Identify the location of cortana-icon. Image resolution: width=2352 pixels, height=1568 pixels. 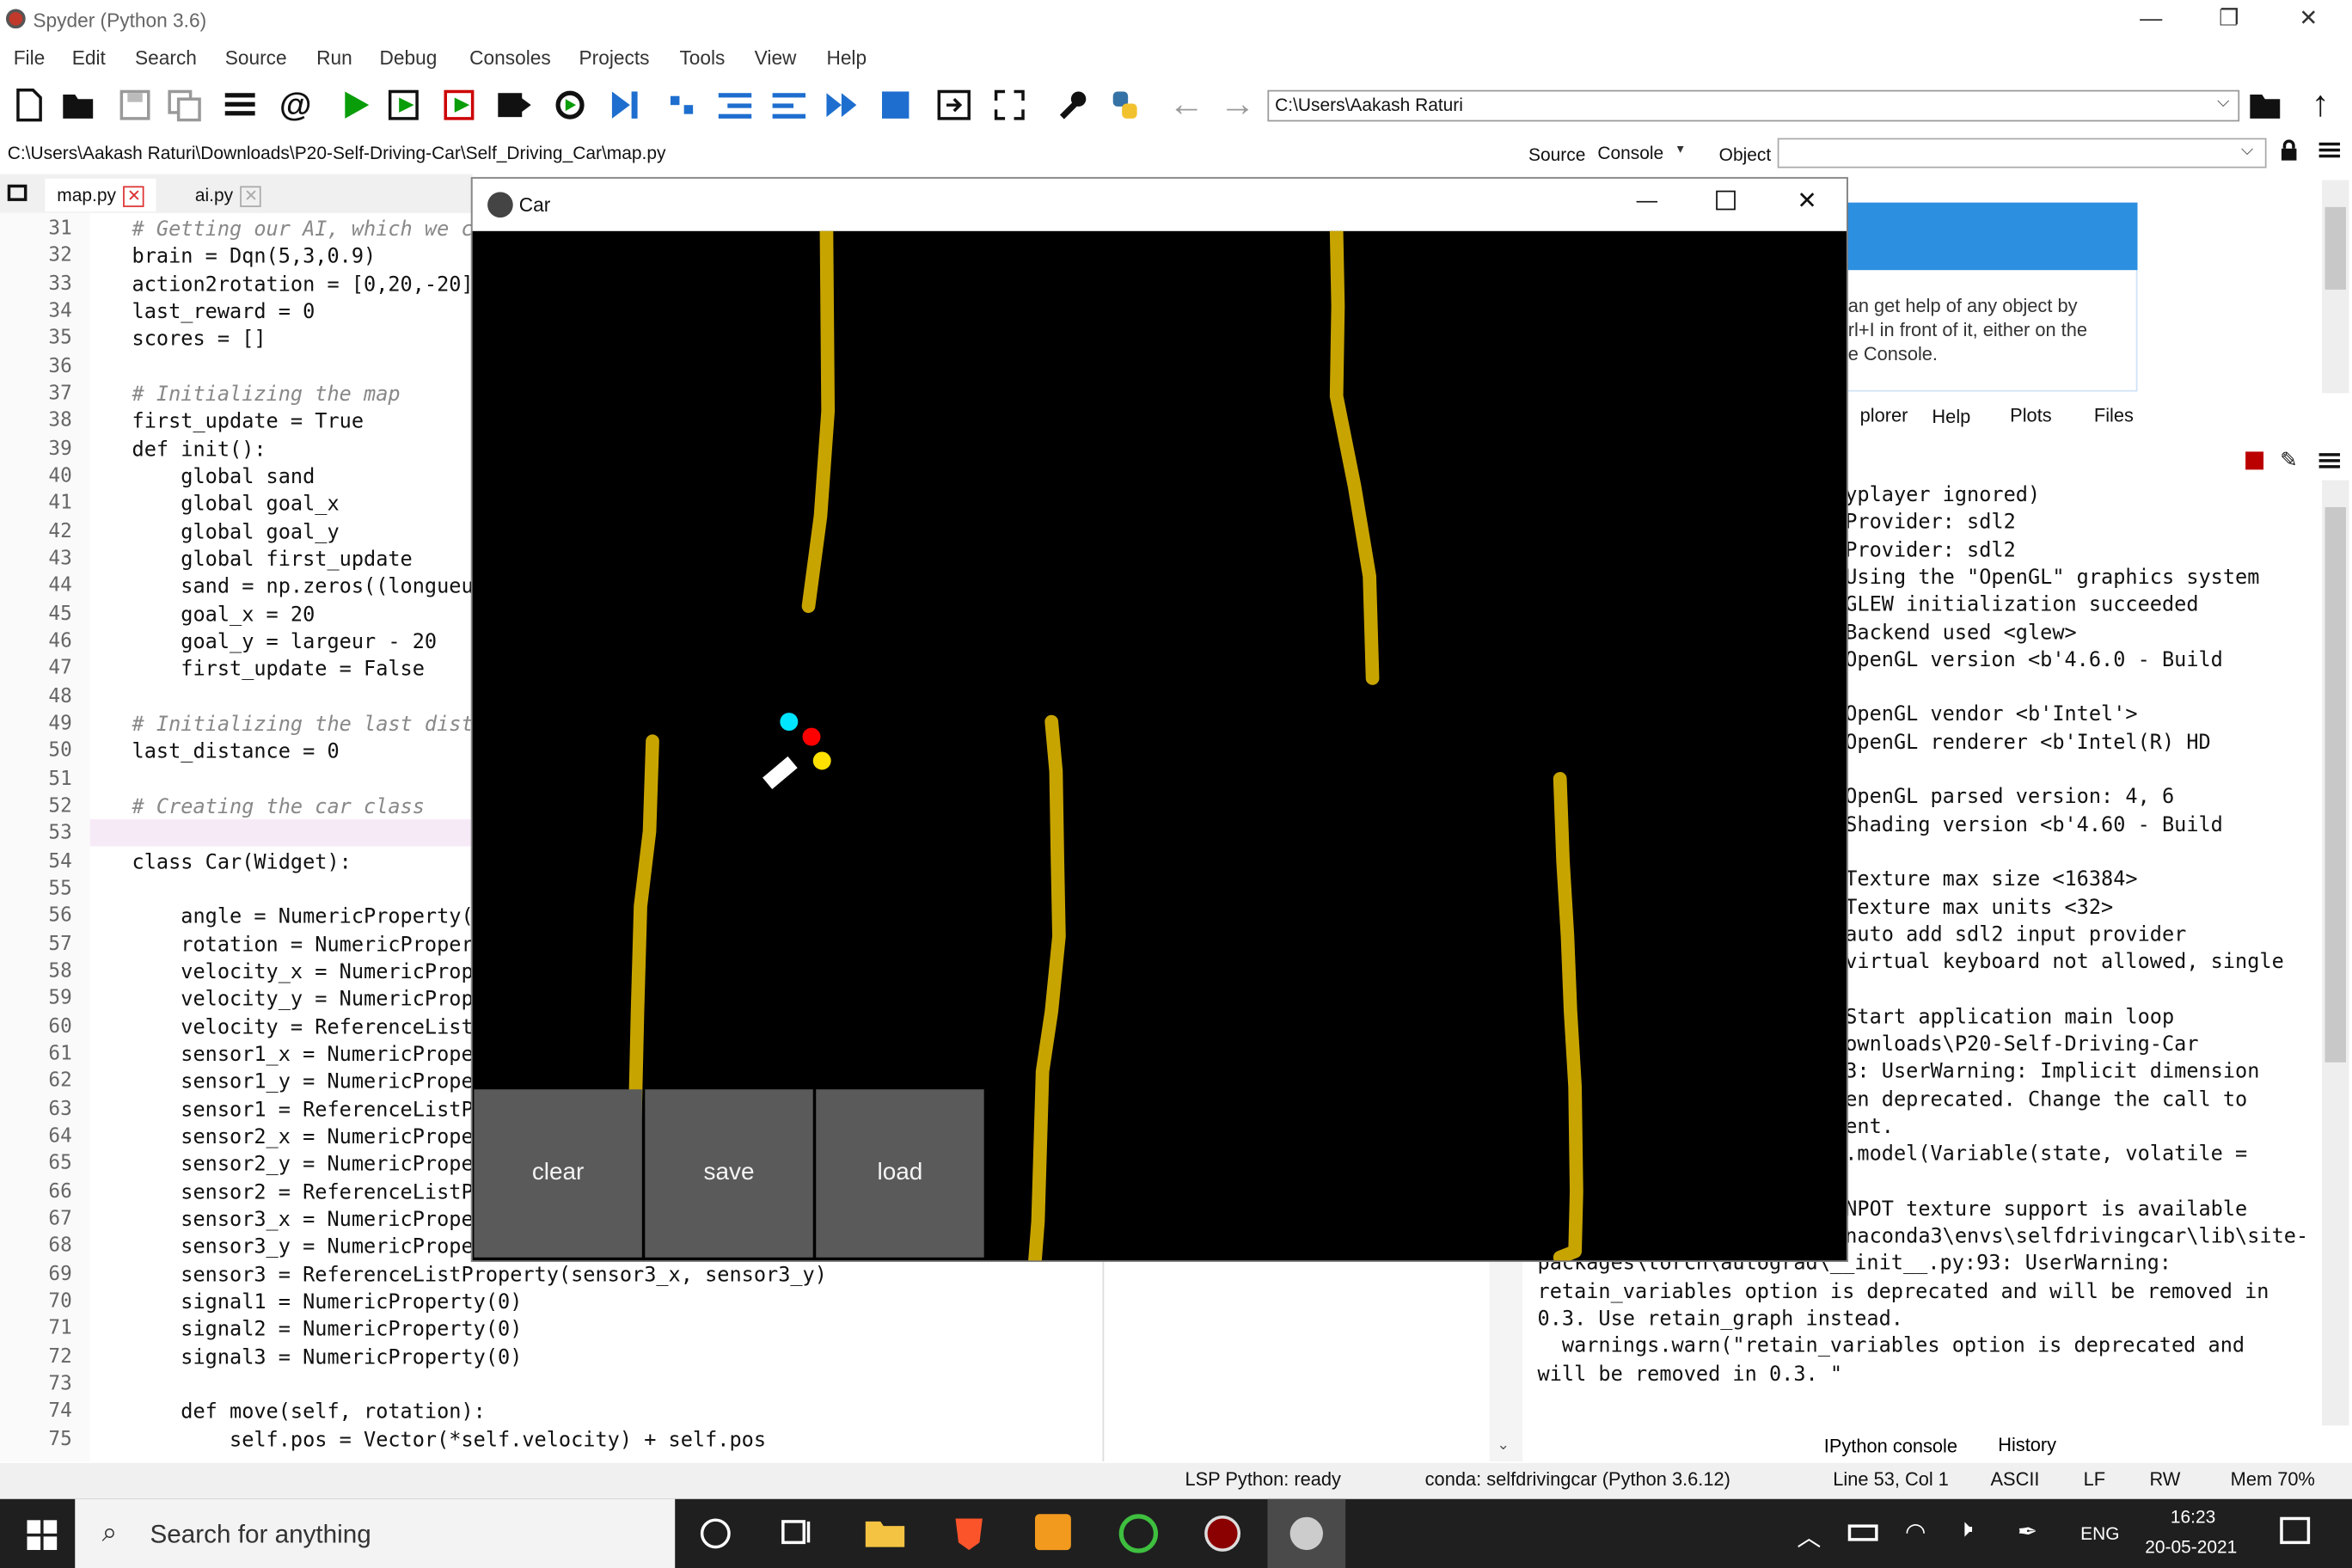
(715, 1533).